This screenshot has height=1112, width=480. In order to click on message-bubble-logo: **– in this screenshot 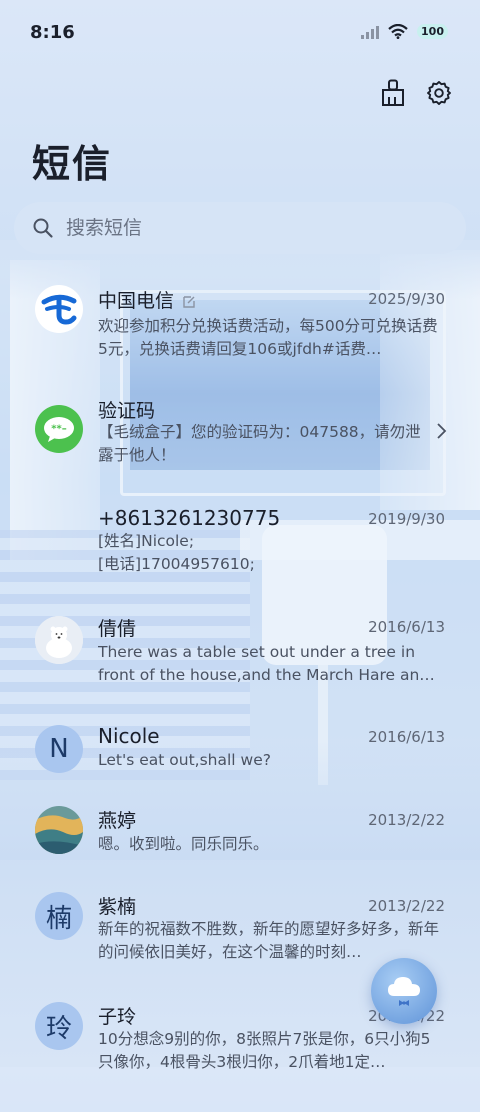, I will do `click(59, 429)`.